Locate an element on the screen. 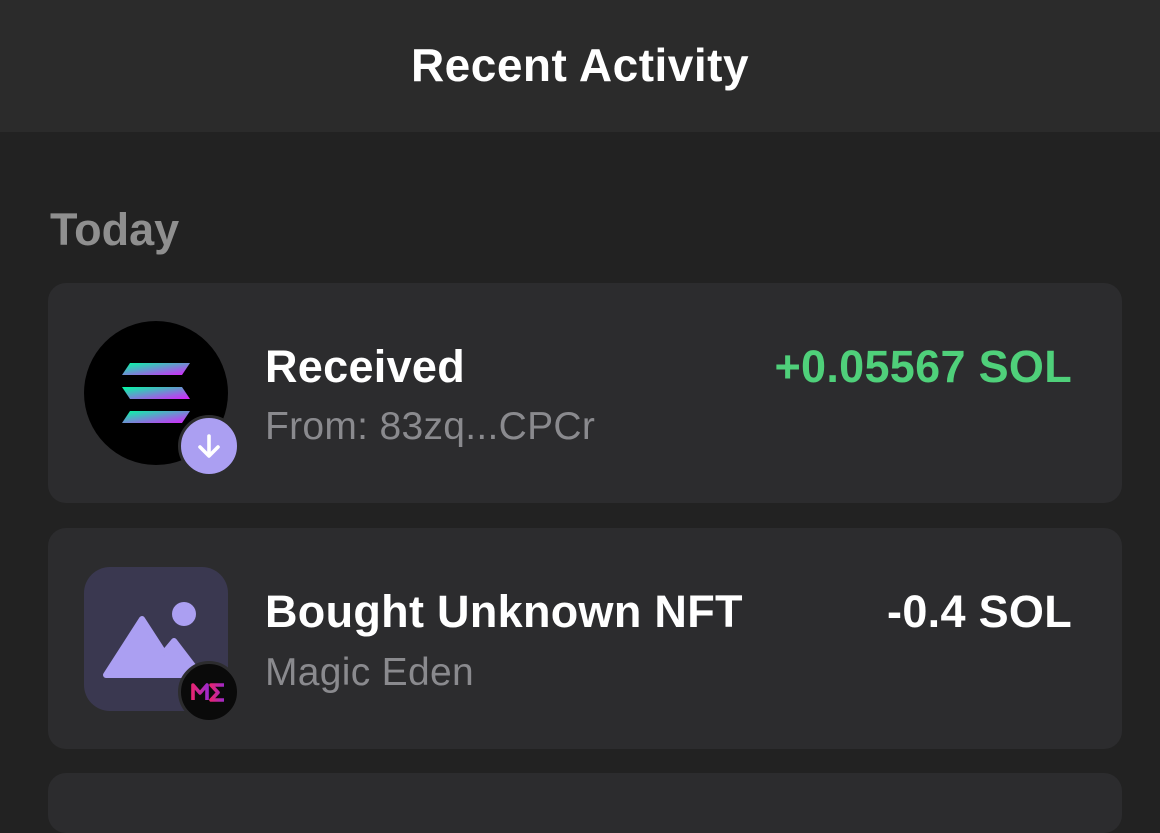 The height and width of the screenshot is (833, 1160). activity-title: Received is located at coordinates (365, 366).